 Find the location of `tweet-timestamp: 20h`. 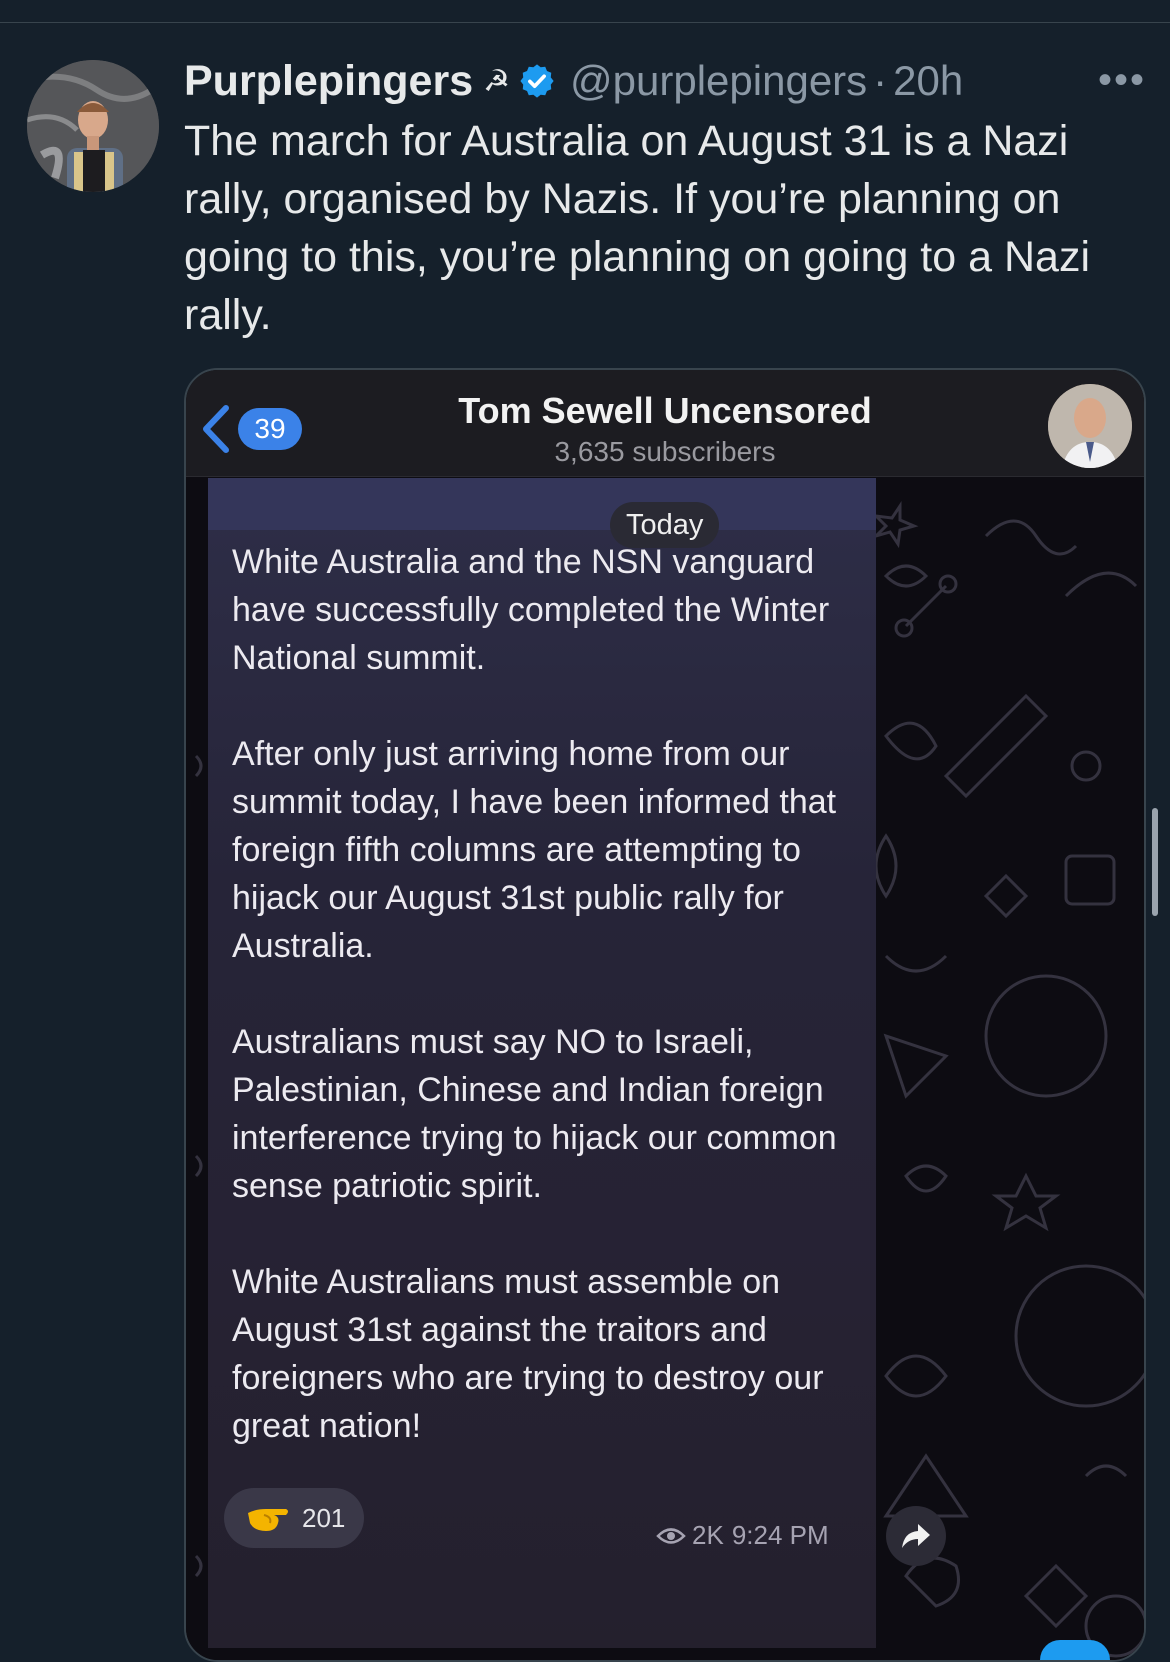

tweet-timestamp: 20h is located at coordinates (928, 81).